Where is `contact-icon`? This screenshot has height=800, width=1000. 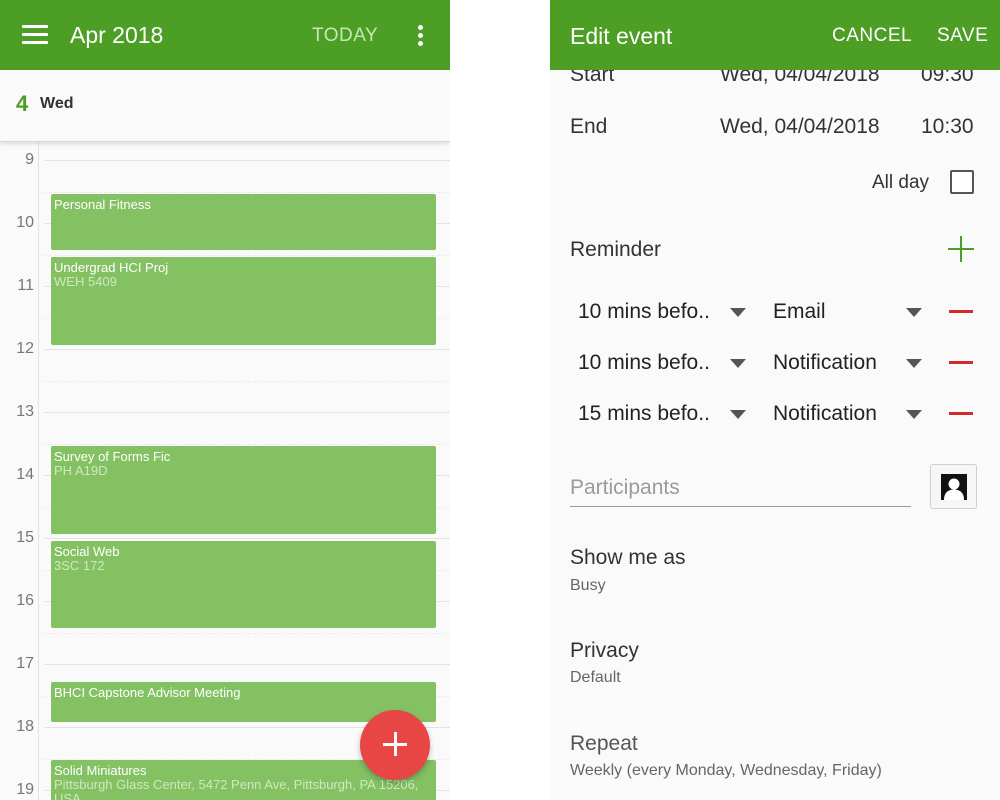 contact-icon is located at coordinates (954, 487).